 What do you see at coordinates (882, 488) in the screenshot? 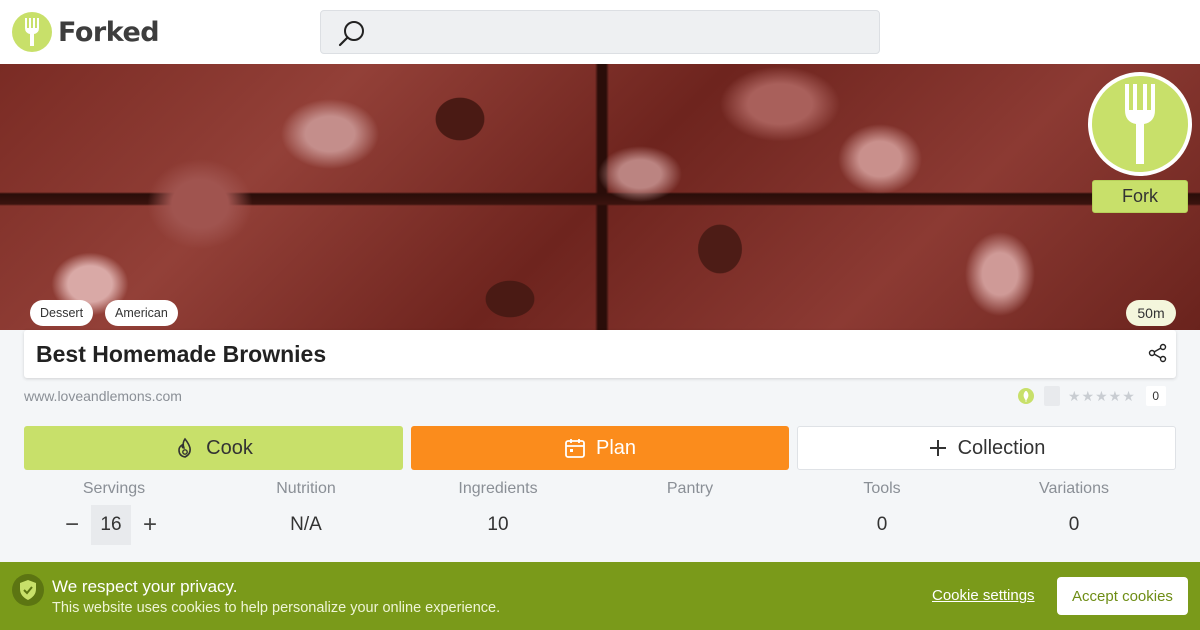
I see `tools-label: Tools` at bounding box center [882, 488].